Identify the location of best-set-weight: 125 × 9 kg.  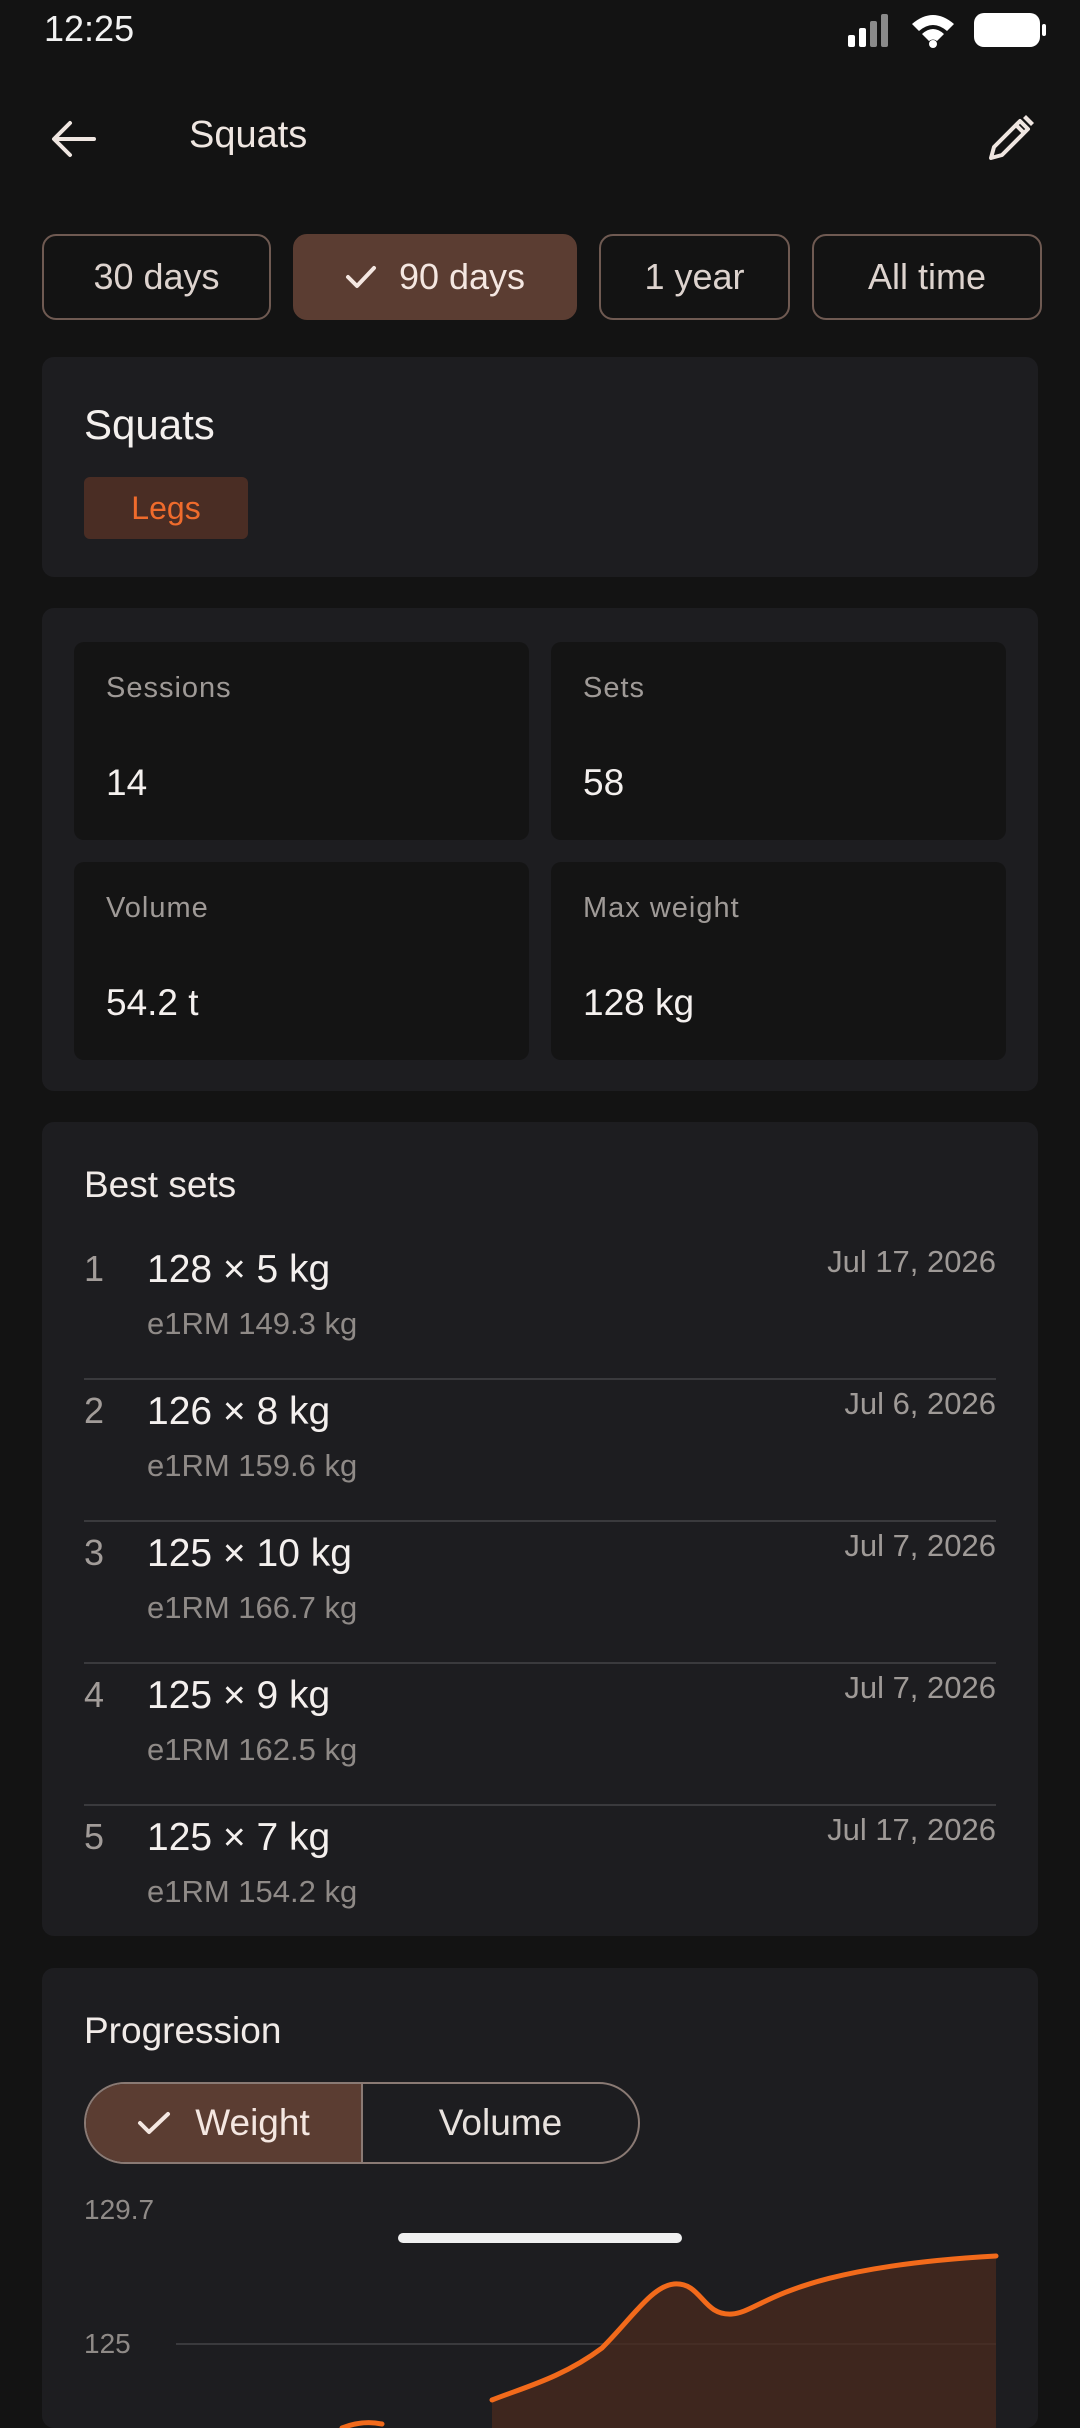
(239, 1695).